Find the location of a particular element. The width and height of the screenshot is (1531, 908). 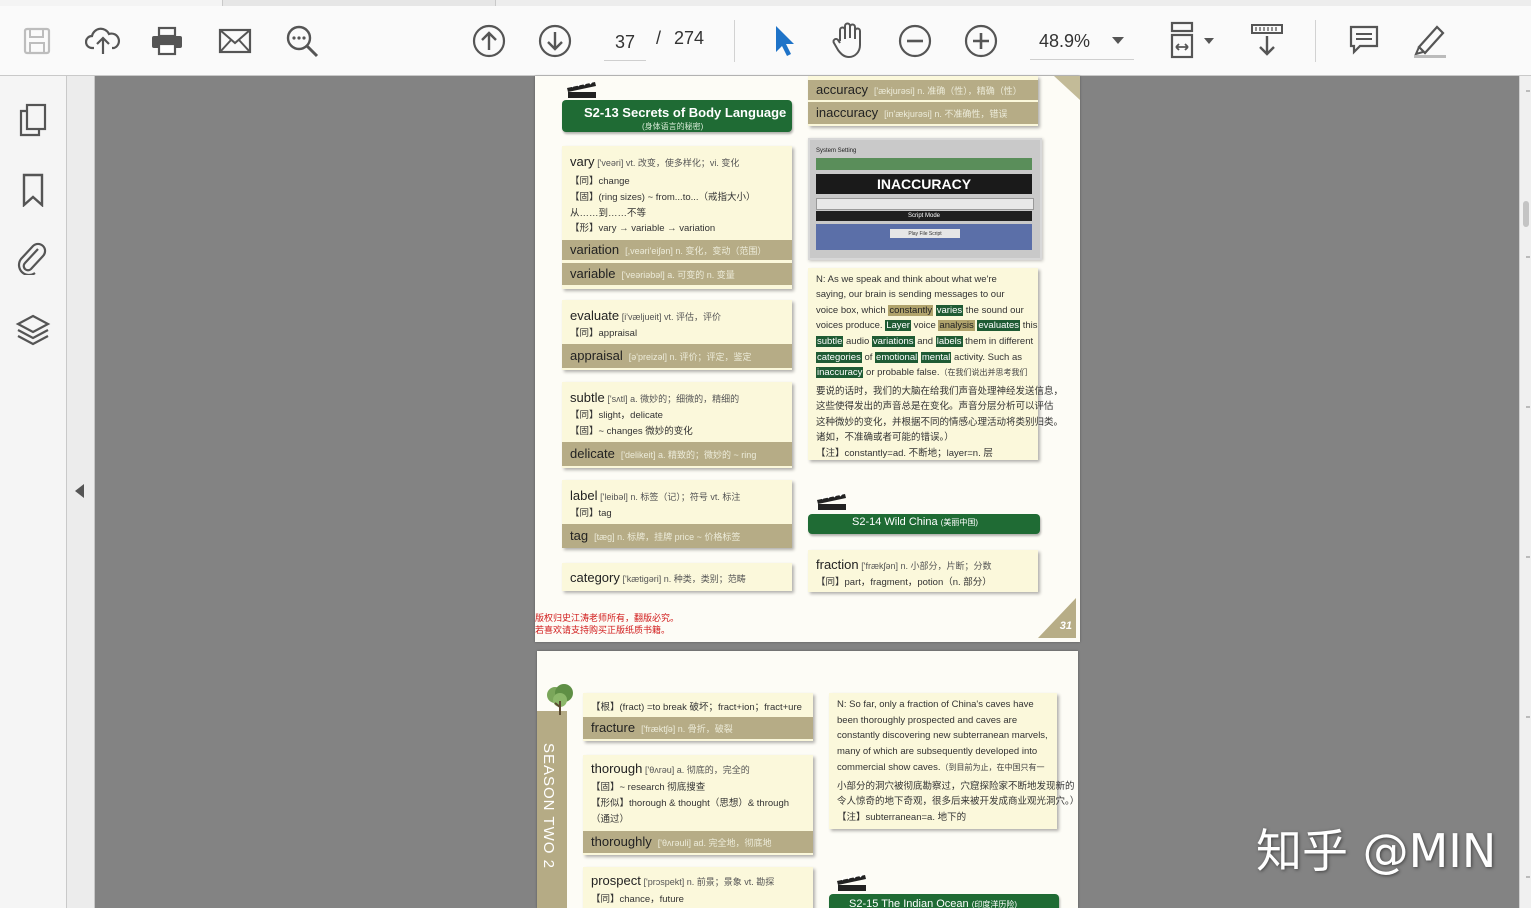

vocab-bar-variable: variable ['veəriəbəl] a. 可变的 n. 变量 is located at coordinates (677, 274).